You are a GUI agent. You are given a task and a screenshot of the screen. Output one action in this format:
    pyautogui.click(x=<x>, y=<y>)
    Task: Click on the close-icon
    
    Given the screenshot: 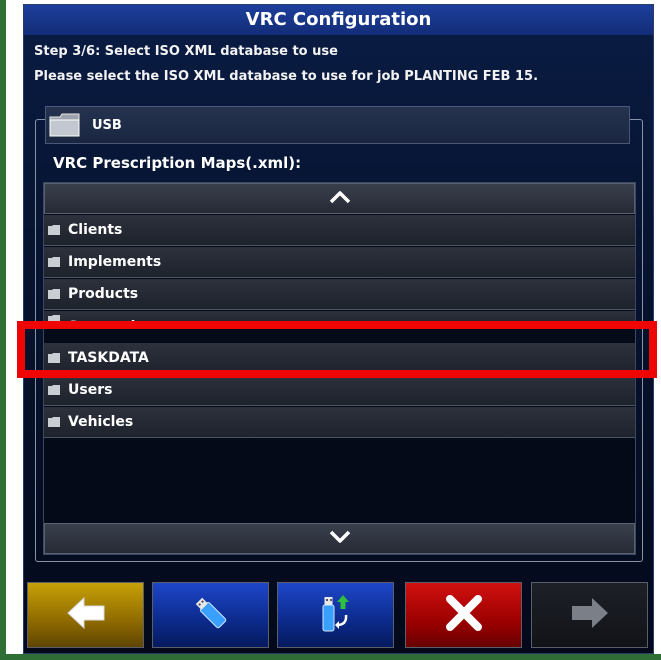 What is the action you would take?
    pyautogui.click(x=464, y=615)
    